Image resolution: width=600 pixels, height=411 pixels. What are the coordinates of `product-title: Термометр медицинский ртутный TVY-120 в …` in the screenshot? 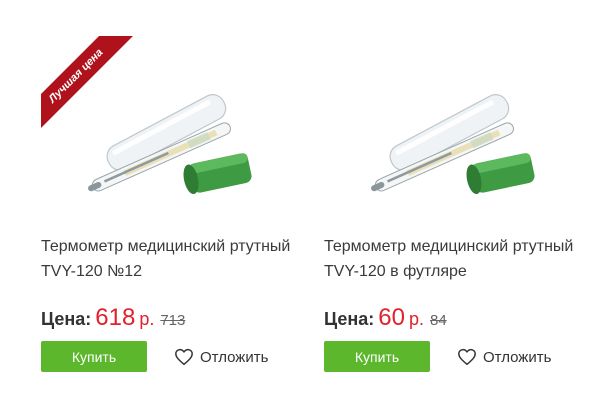 It's located at (455, 259).